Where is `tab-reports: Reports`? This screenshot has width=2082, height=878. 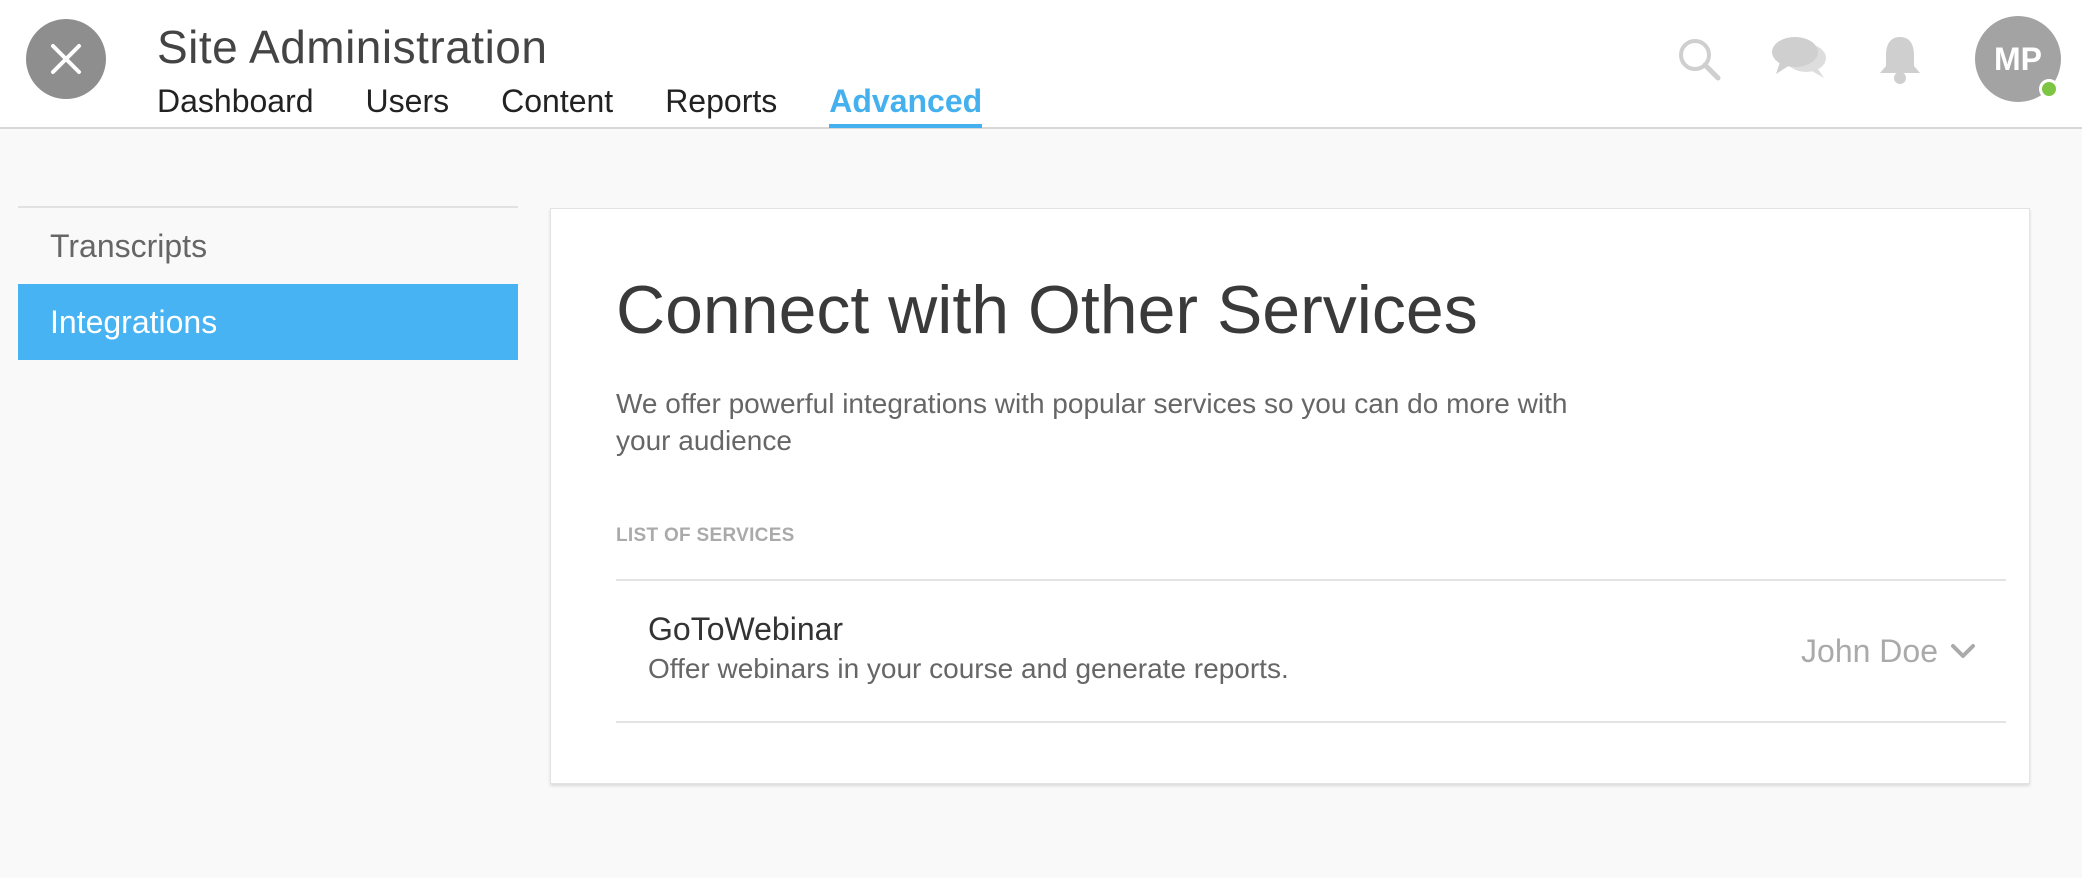
tab-reports: Reports is located at coordinates (721, 103).